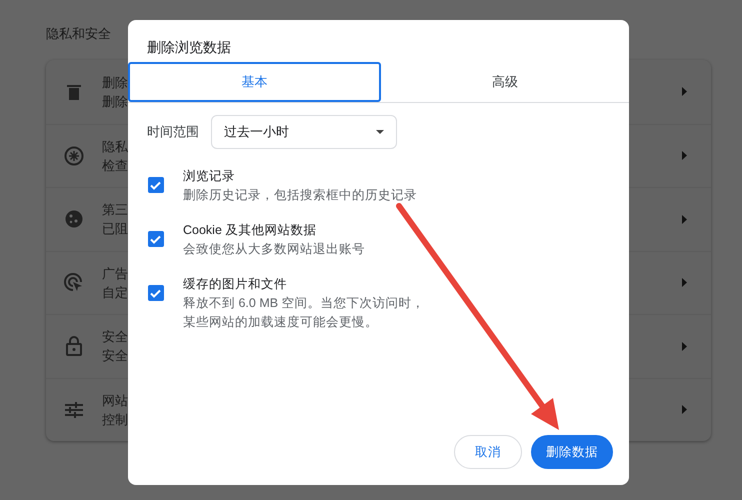  What do you see at coordinates (115, 356) in the screenshot?
I see `row-subtitle: 安全` at bounding box center [115, 356].